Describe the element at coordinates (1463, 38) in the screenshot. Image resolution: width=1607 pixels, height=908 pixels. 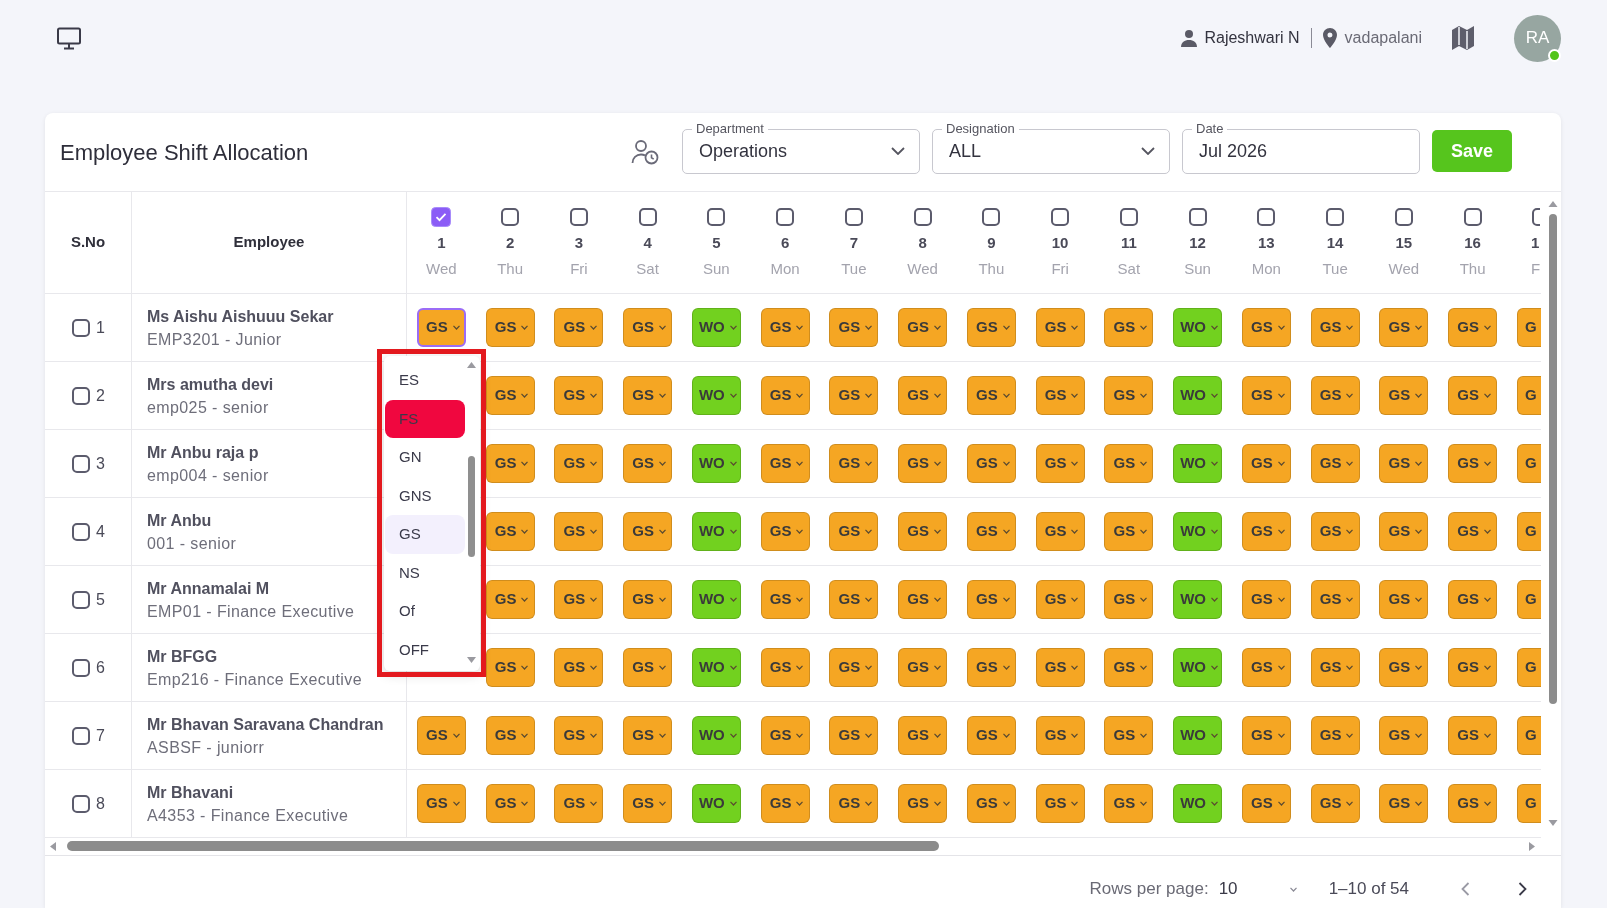
I see `map-icon` at that location.